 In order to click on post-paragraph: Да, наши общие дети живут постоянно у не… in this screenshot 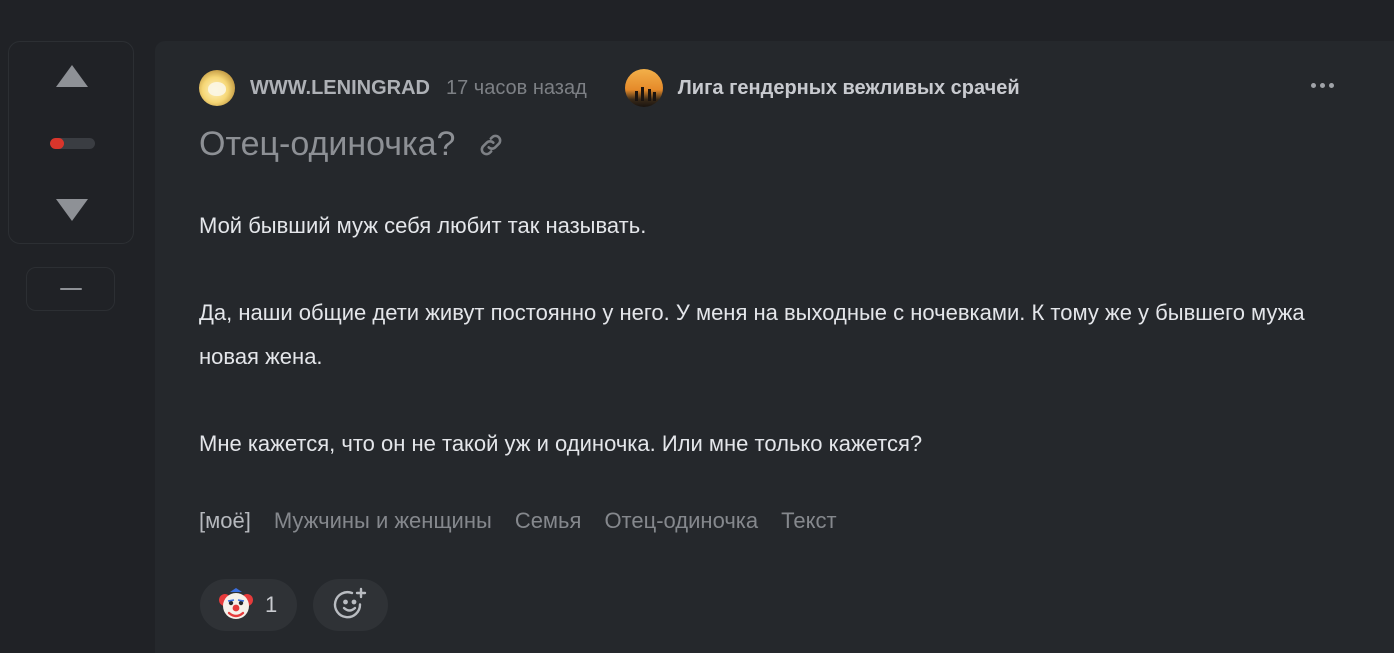, I will do `click(752, 334)`.